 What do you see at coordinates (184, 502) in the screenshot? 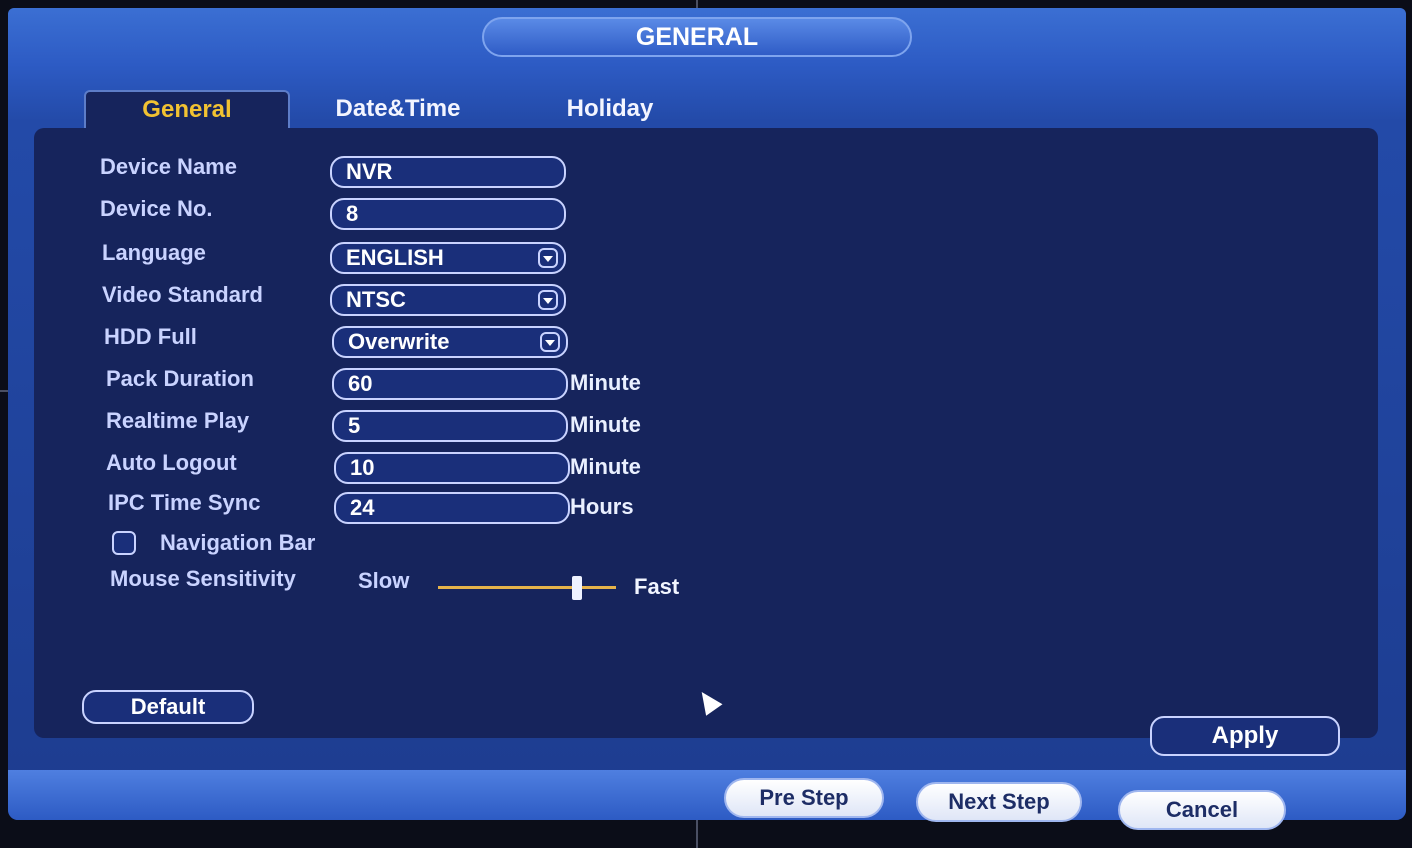
I see `ipc-time-sync-label: IPC Time Sync` at bounding box center [184, 502].